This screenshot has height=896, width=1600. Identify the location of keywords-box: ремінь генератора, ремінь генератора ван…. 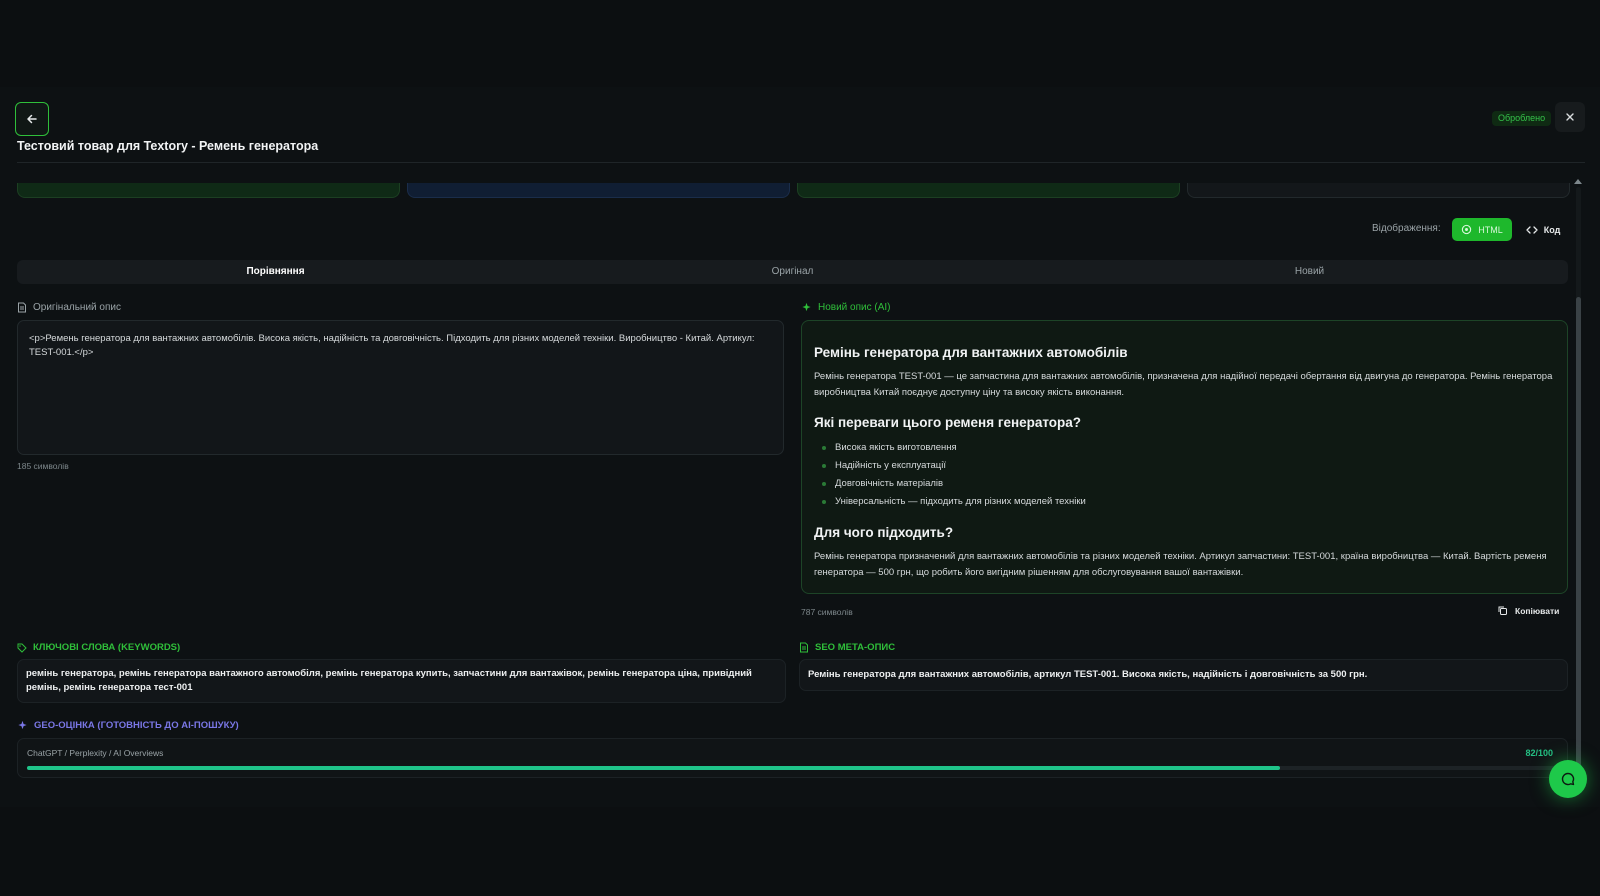
(401, 681).